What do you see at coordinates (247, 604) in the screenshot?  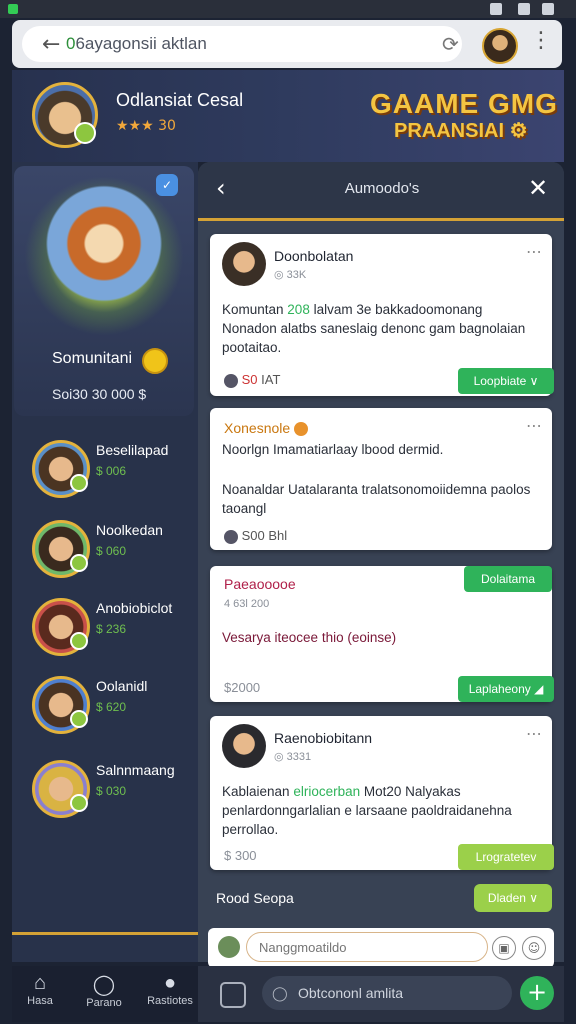 I see `post-meta: 4 63l 200` at bounding box center [247, 604].